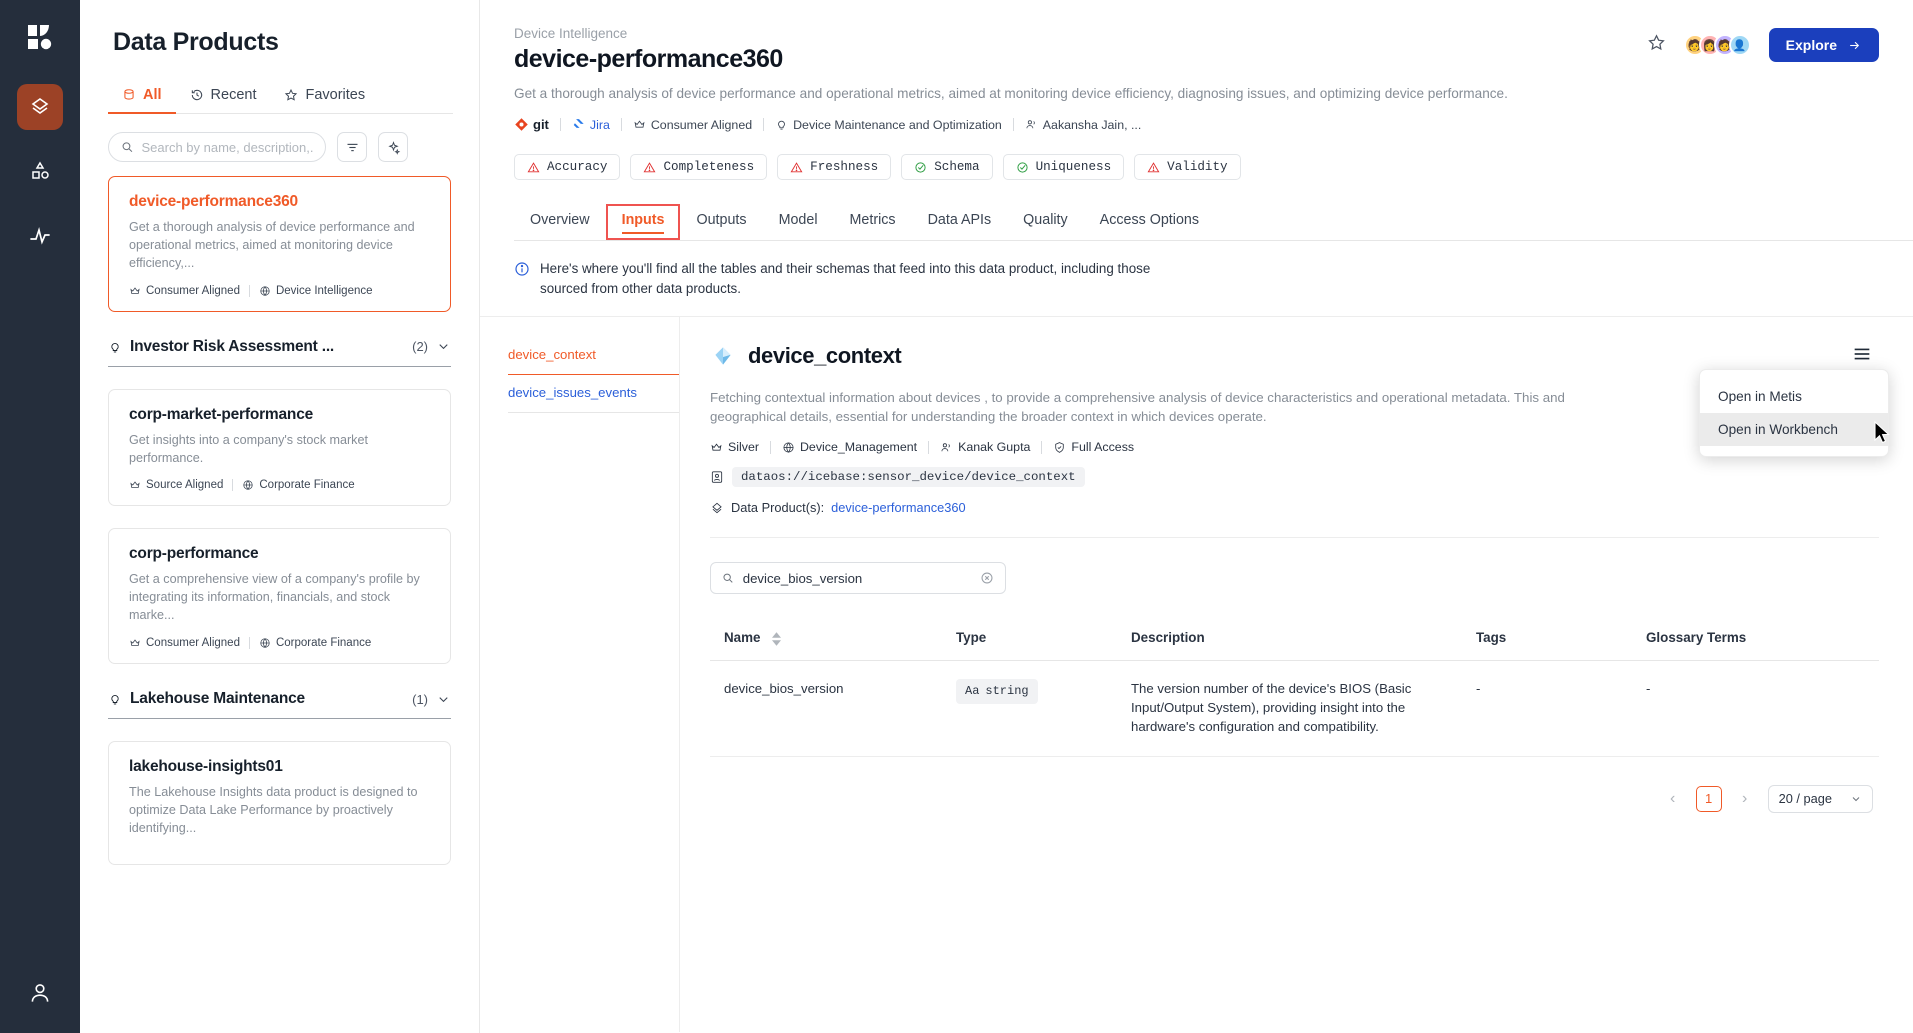  I want to click on git-link: git, so click(531, 124).